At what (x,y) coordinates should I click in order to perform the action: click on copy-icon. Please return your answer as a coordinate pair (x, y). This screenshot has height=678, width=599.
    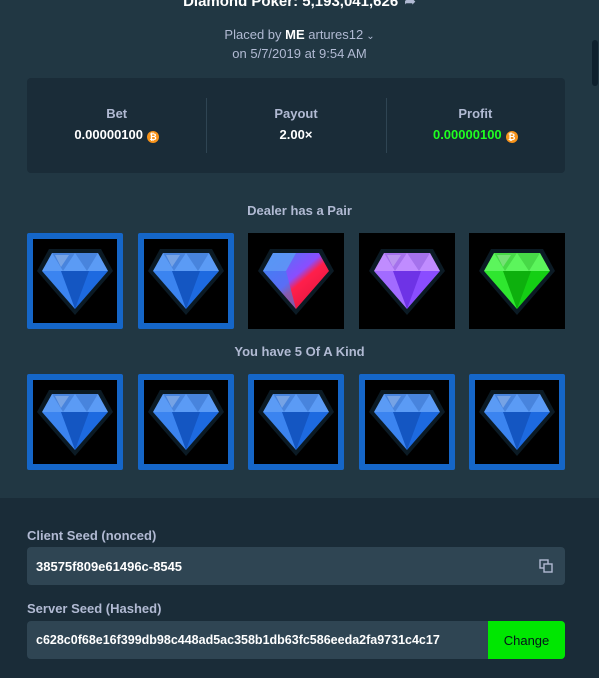
    Looking at the image, I should click on (546, 566).